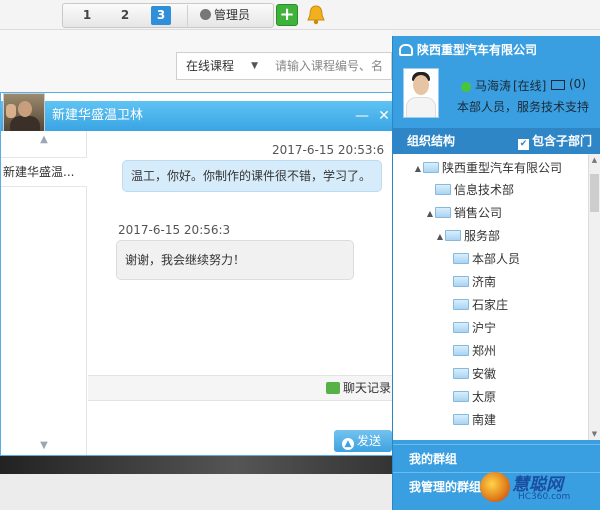 Image resolution: width=600 pixels, height=510 pixels. I want to click on tree-node-label: 太原, so click(484, 397).